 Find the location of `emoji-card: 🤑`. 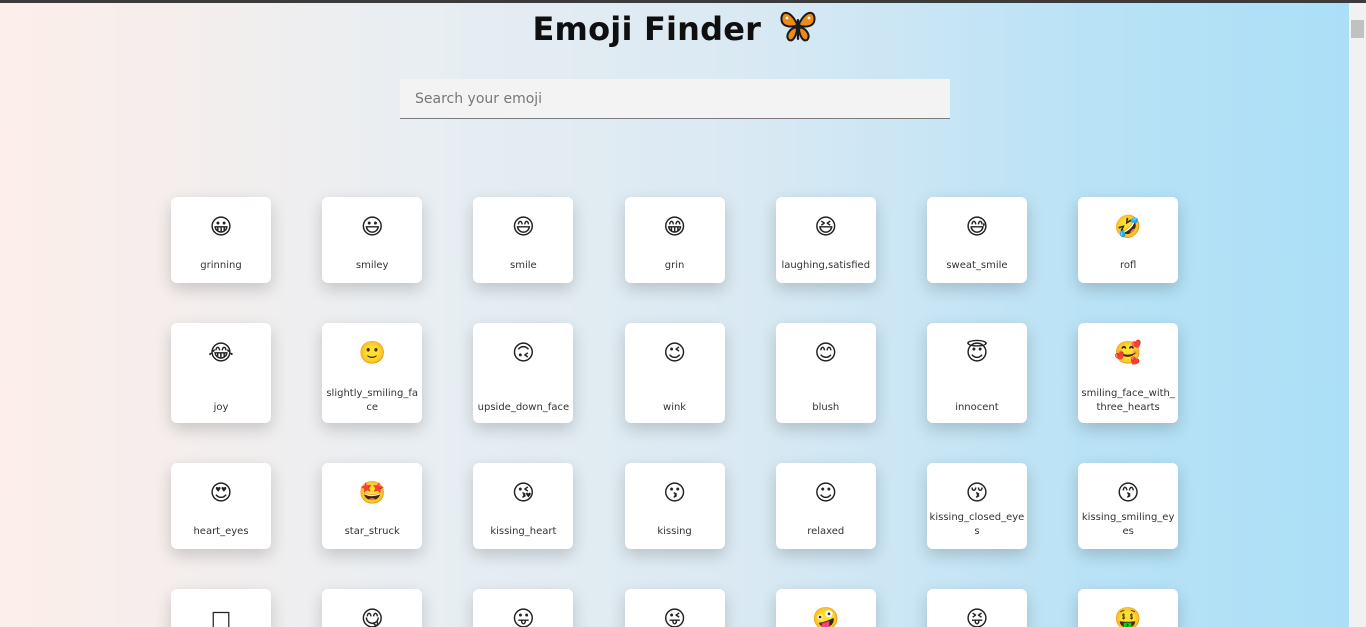

emoji-card: 🤑 is located at coordinates (1128, 608).